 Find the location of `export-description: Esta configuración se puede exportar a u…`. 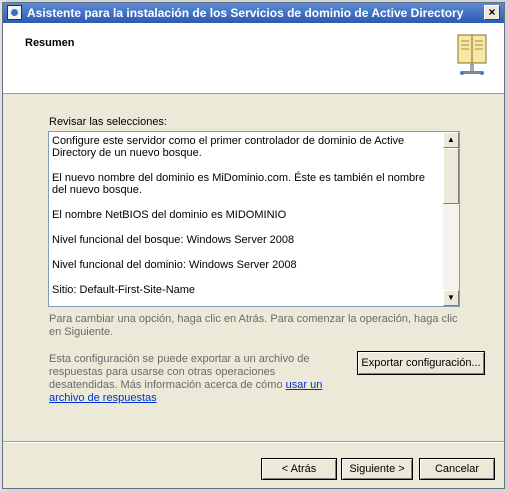

export-description: Esta configuración se puede exportar a u… is located at coordinates (197, 379).